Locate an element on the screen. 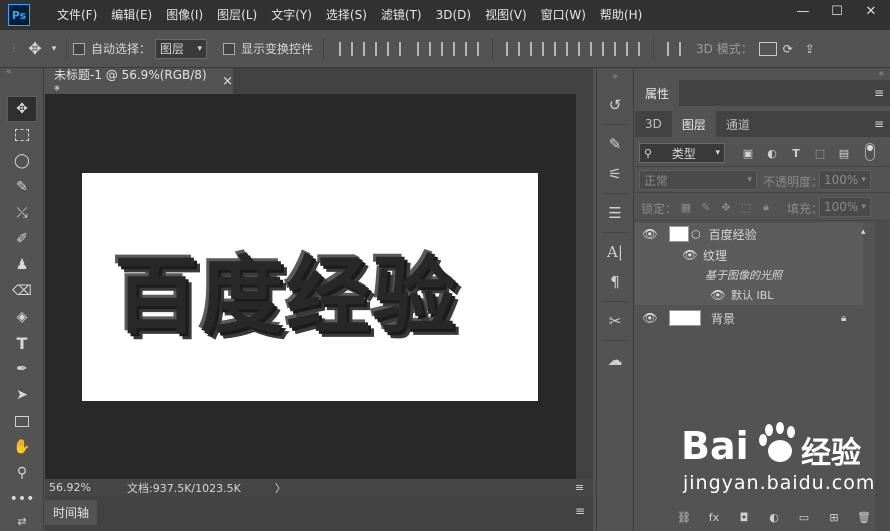 Image resolution: width=890 pixels, height=531 pixels. blend-mode-dropdown: 正常 ▾ is located at coordinates (698, 180).